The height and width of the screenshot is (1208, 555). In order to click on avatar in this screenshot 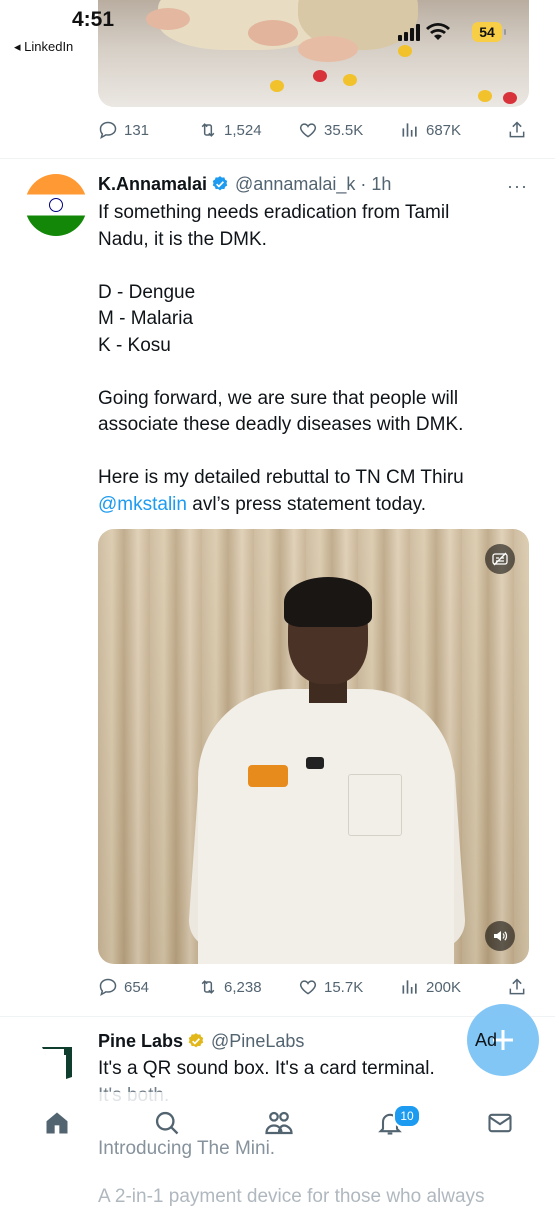, I will do `click(56, 205)`.